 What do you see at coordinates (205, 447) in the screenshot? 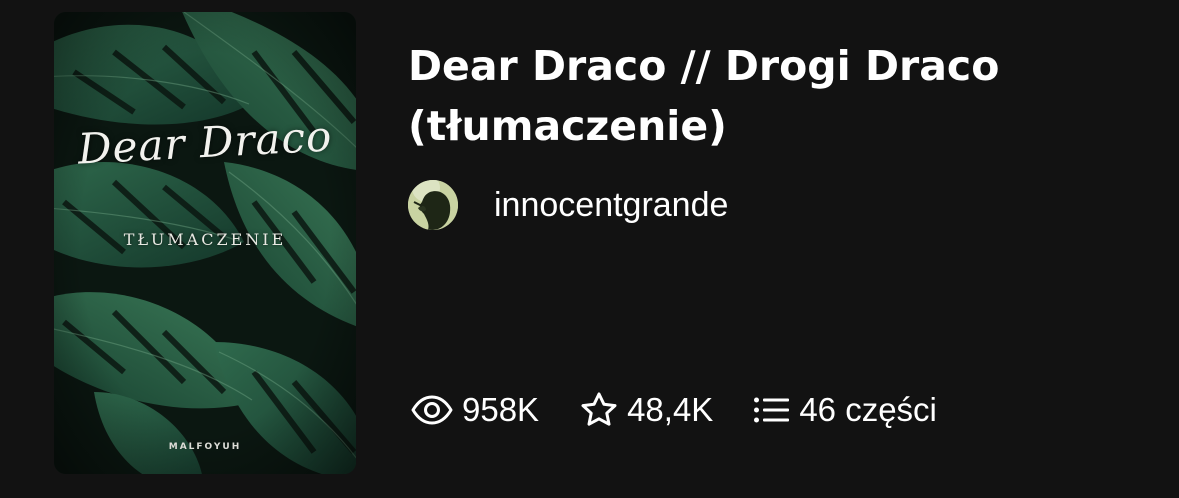
I see `cover-author: MALFOYUH` at bounding box center [205, 447].